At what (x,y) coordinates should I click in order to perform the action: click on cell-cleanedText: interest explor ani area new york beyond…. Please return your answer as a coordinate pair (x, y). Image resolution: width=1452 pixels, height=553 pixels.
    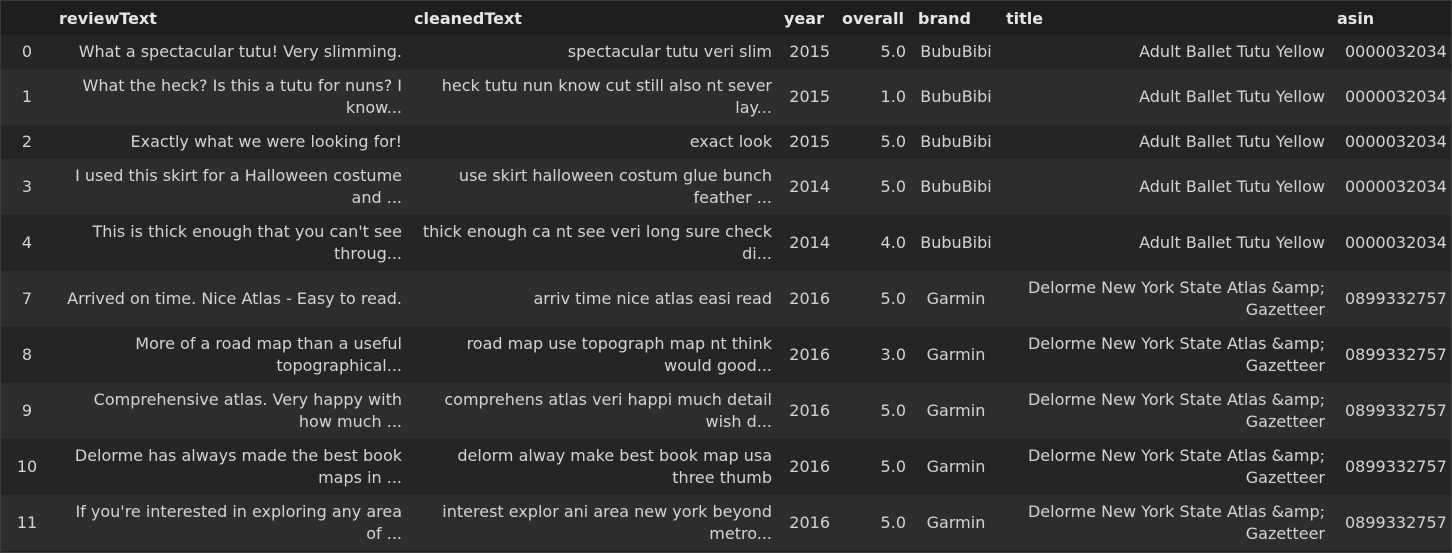
    Looking at the image, I should click on (593, 523).